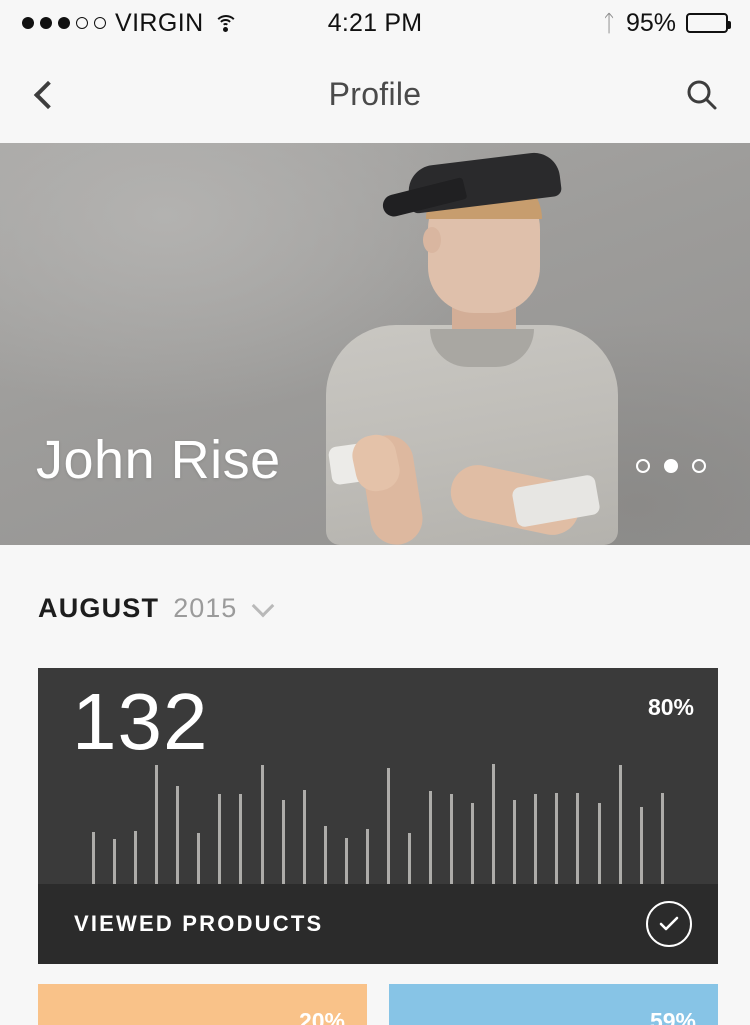 The width and height of the screenshot is (750, 1025). Describe the element at coordinates (708, 23) in the screenshot. I see `battery-icon` at that location.